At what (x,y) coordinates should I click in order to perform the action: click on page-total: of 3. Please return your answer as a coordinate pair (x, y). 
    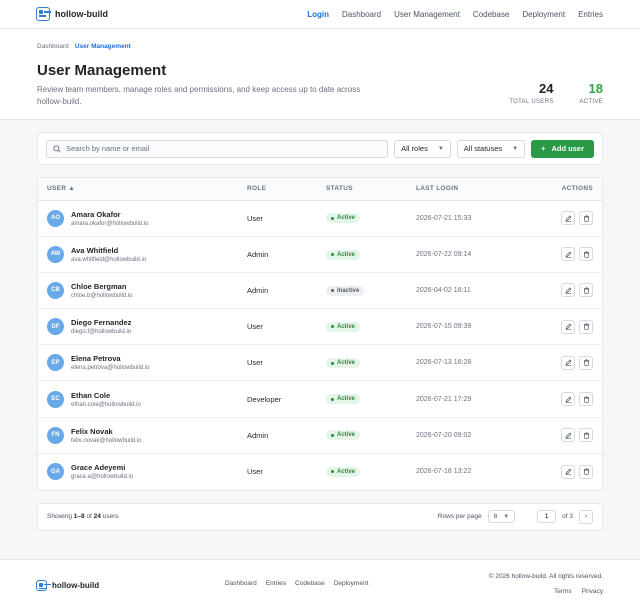
    Looking at the image, I should click on (567, 516).